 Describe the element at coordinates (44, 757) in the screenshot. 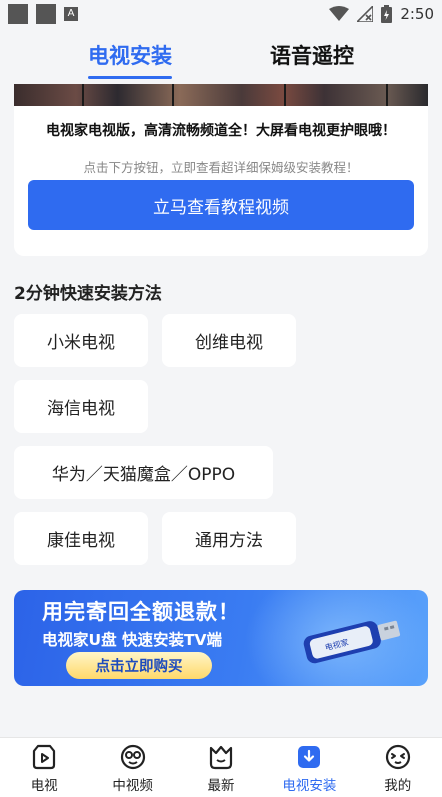

I see `tv-play-icon` at that location.